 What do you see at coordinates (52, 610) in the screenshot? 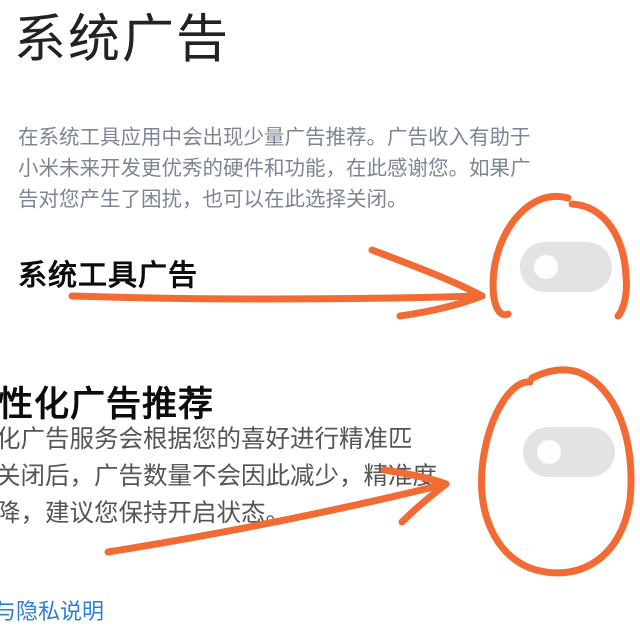
I see `privacy-policy-link: 与隐私说明` at bounding box center [52, 610].